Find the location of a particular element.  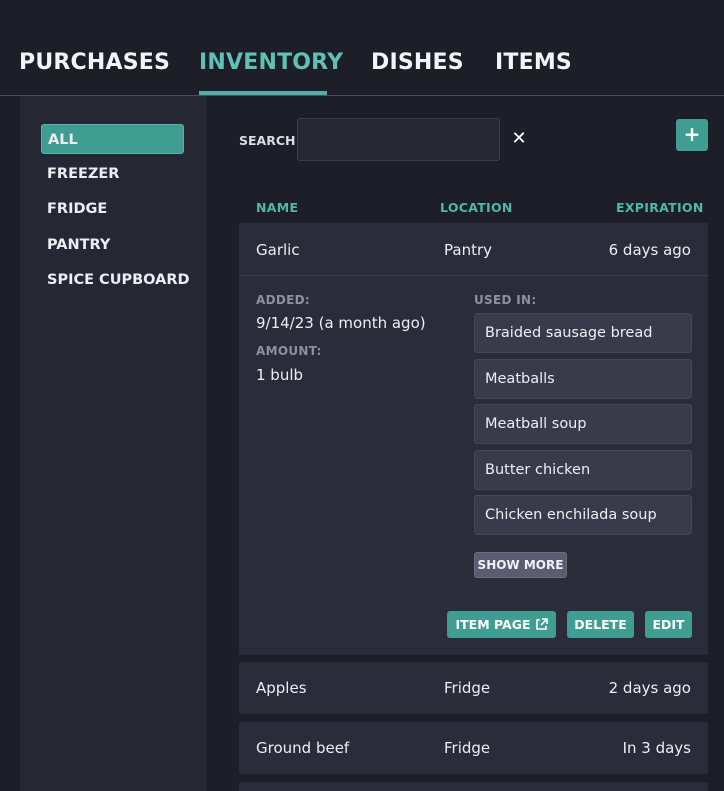

table-row is located at coordinates (473, 786).